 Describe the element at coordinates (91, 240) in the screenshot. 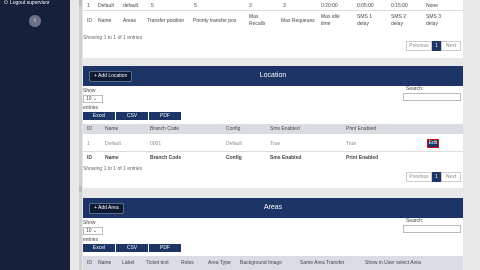

I see `areas-entries-label: entries` at that location.